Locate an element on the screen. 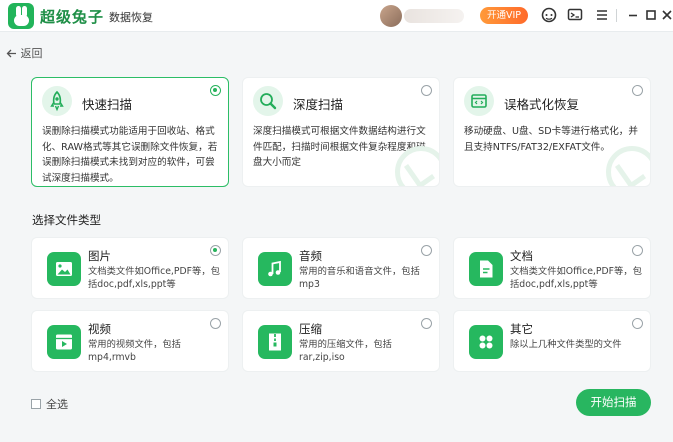  file-type-card-documents: 文档 文档类文件如Office,PDF等，包括doc,pdf,xls,ppt等 is located at coordinates (552, 268).